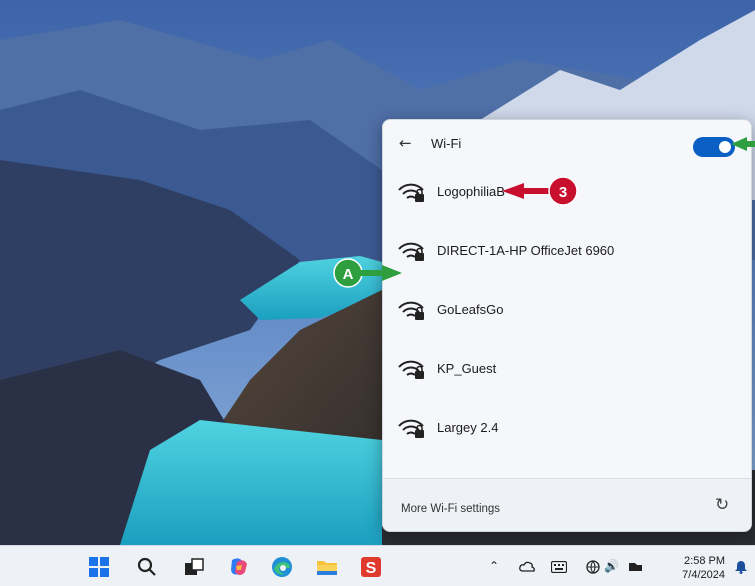 The image size is (755, 586). I want to click on toggle-knob, so click(725, 147).